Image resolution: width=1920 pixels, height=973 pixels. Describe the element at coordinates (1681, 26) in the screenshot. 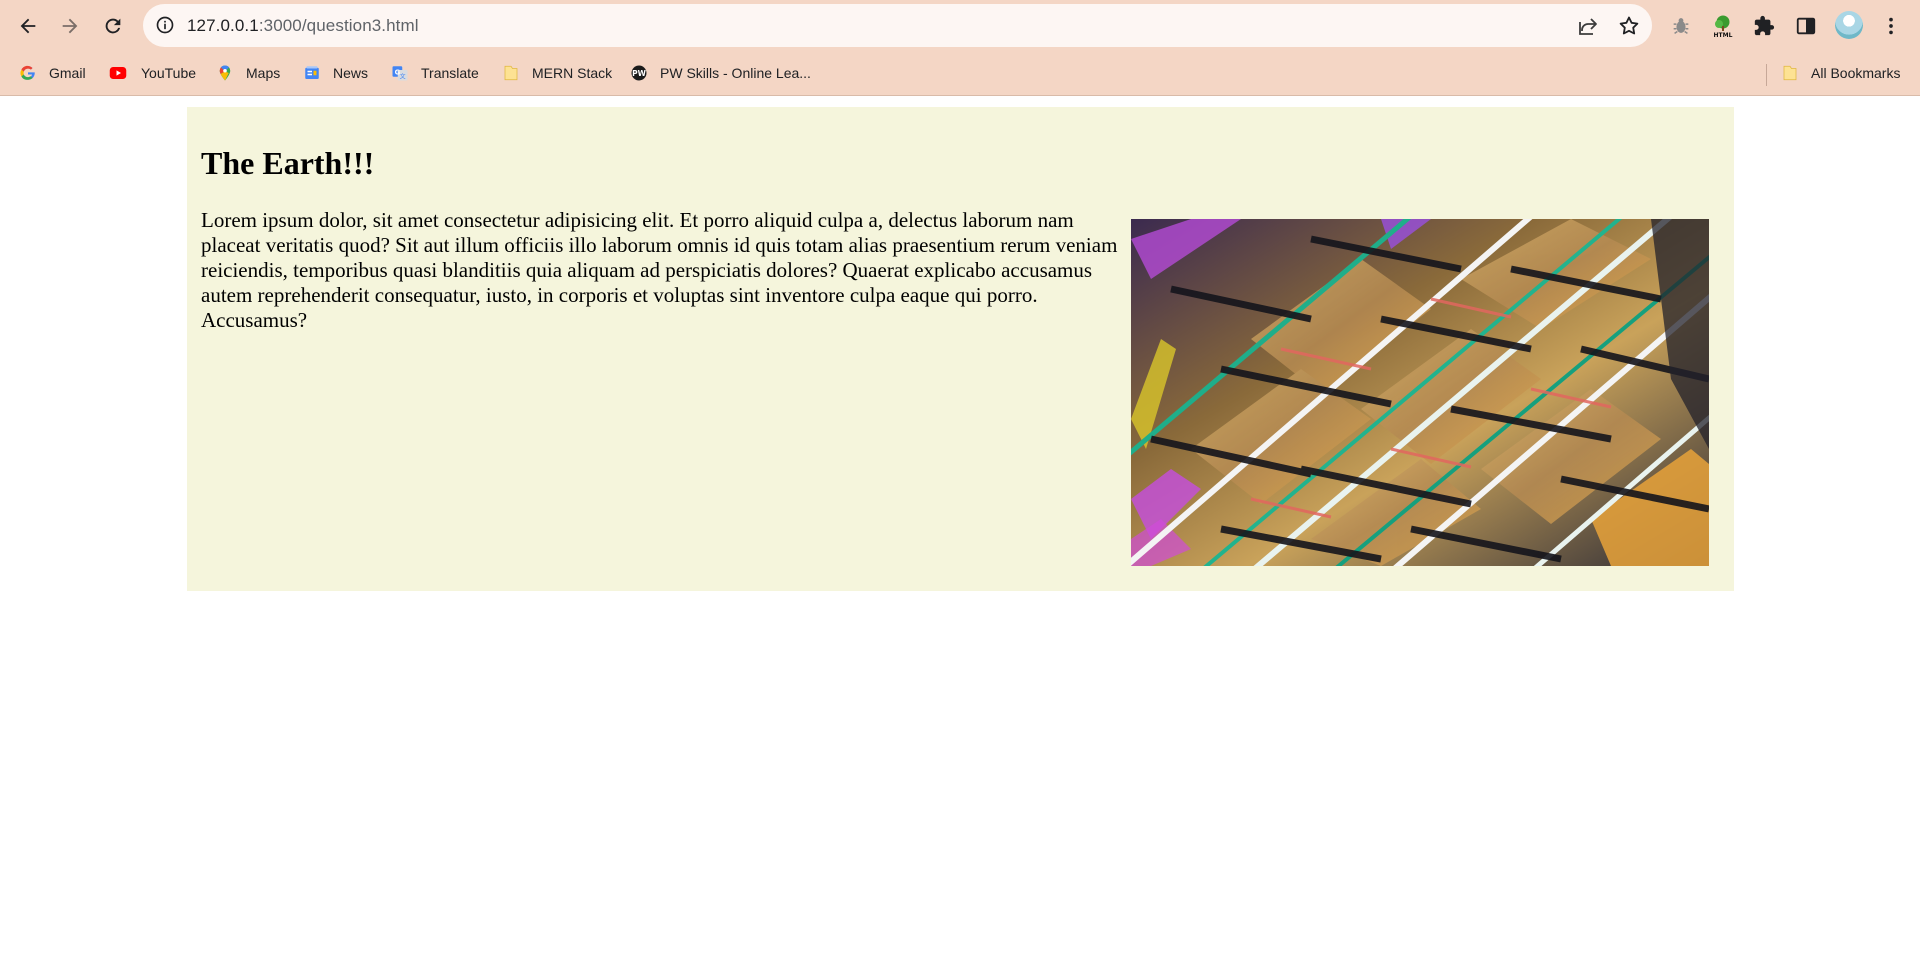

I see `bug-extension-icon` at that location.